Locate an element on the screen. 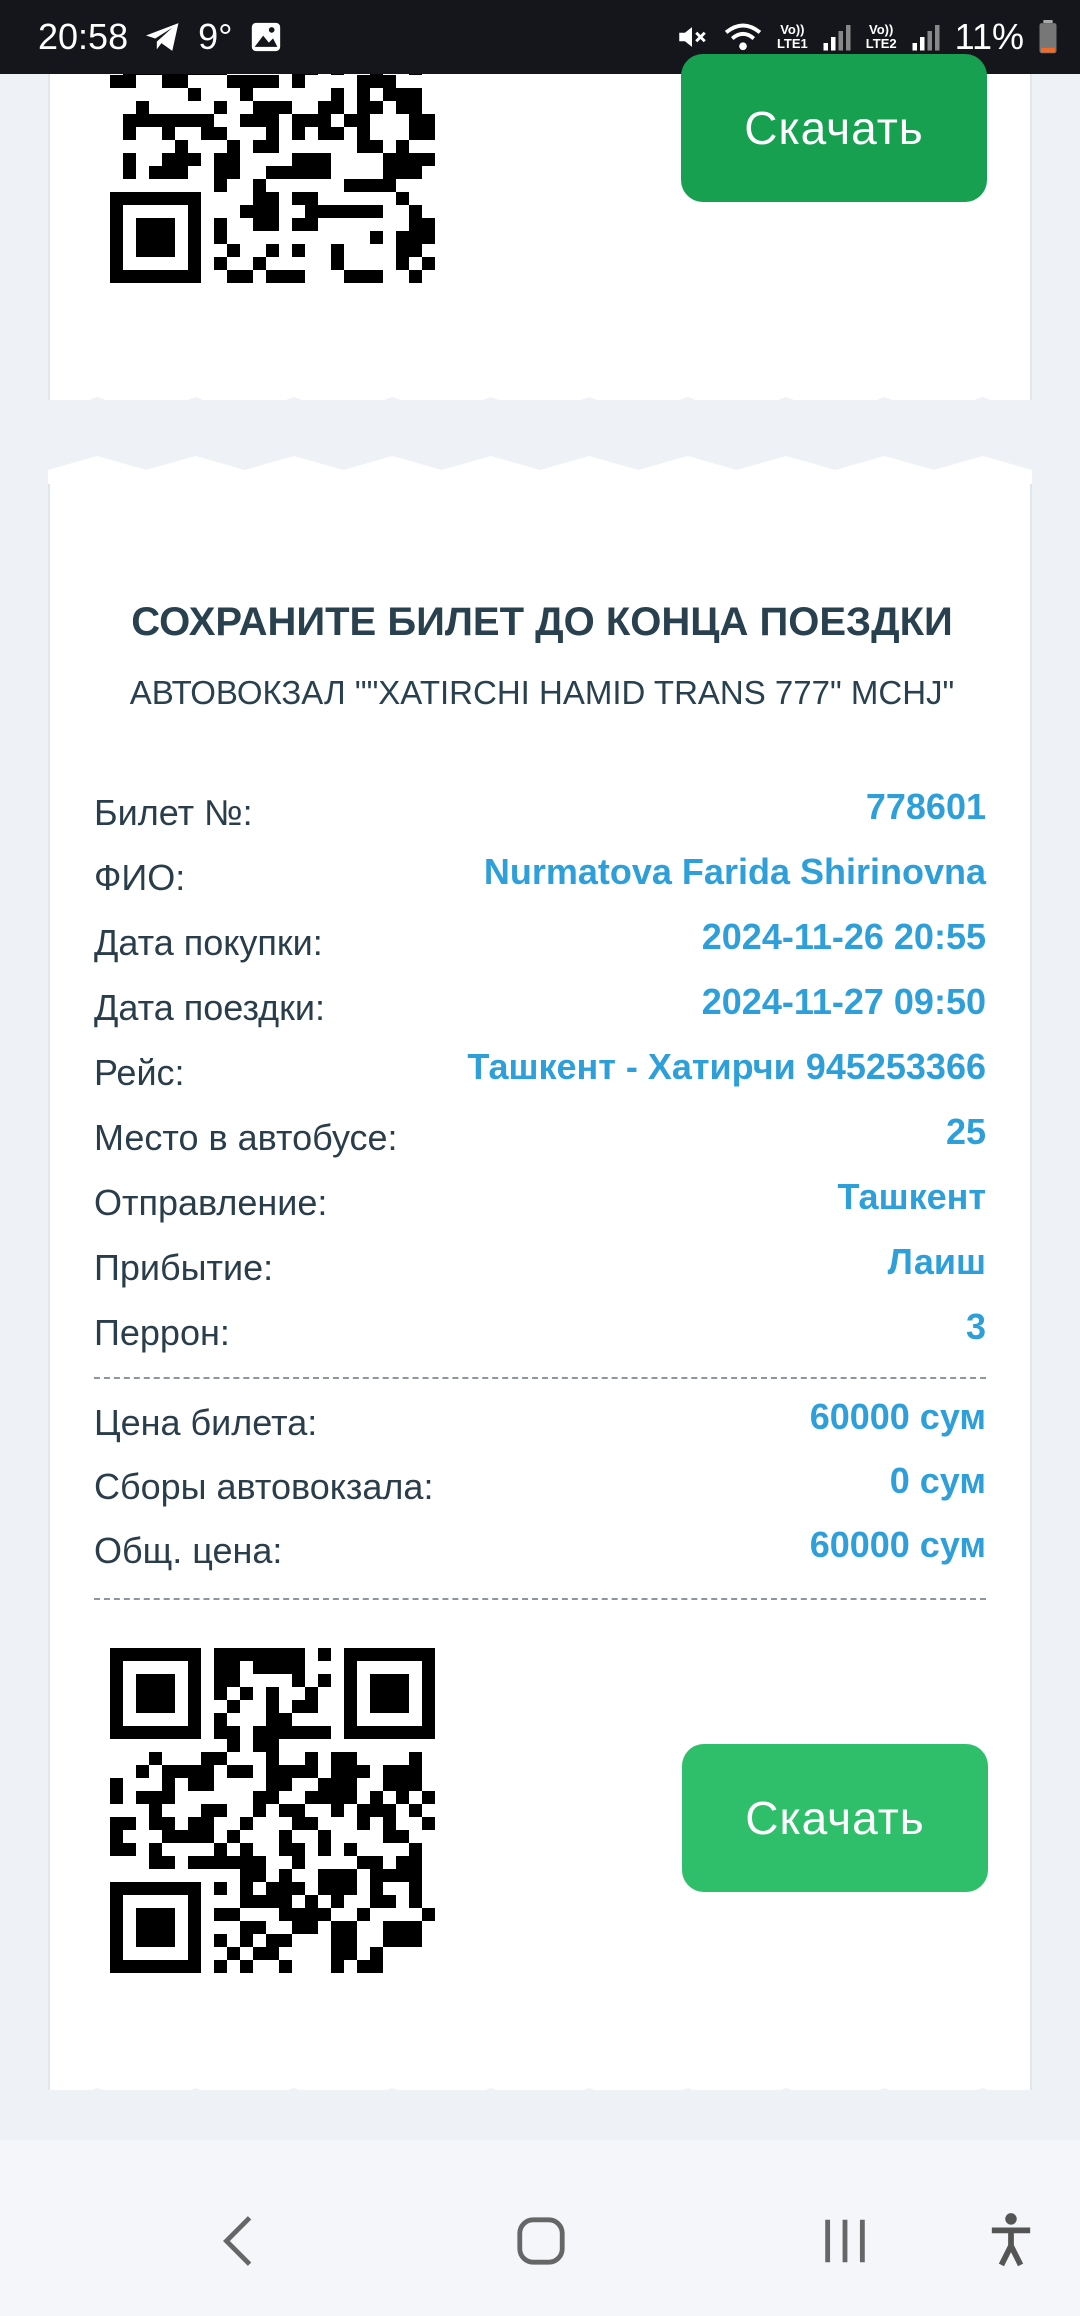 Image resolution: width=1080 pixels, height=2316 pixels. row-value: Ташкент is located at coordinates (911, 1196).